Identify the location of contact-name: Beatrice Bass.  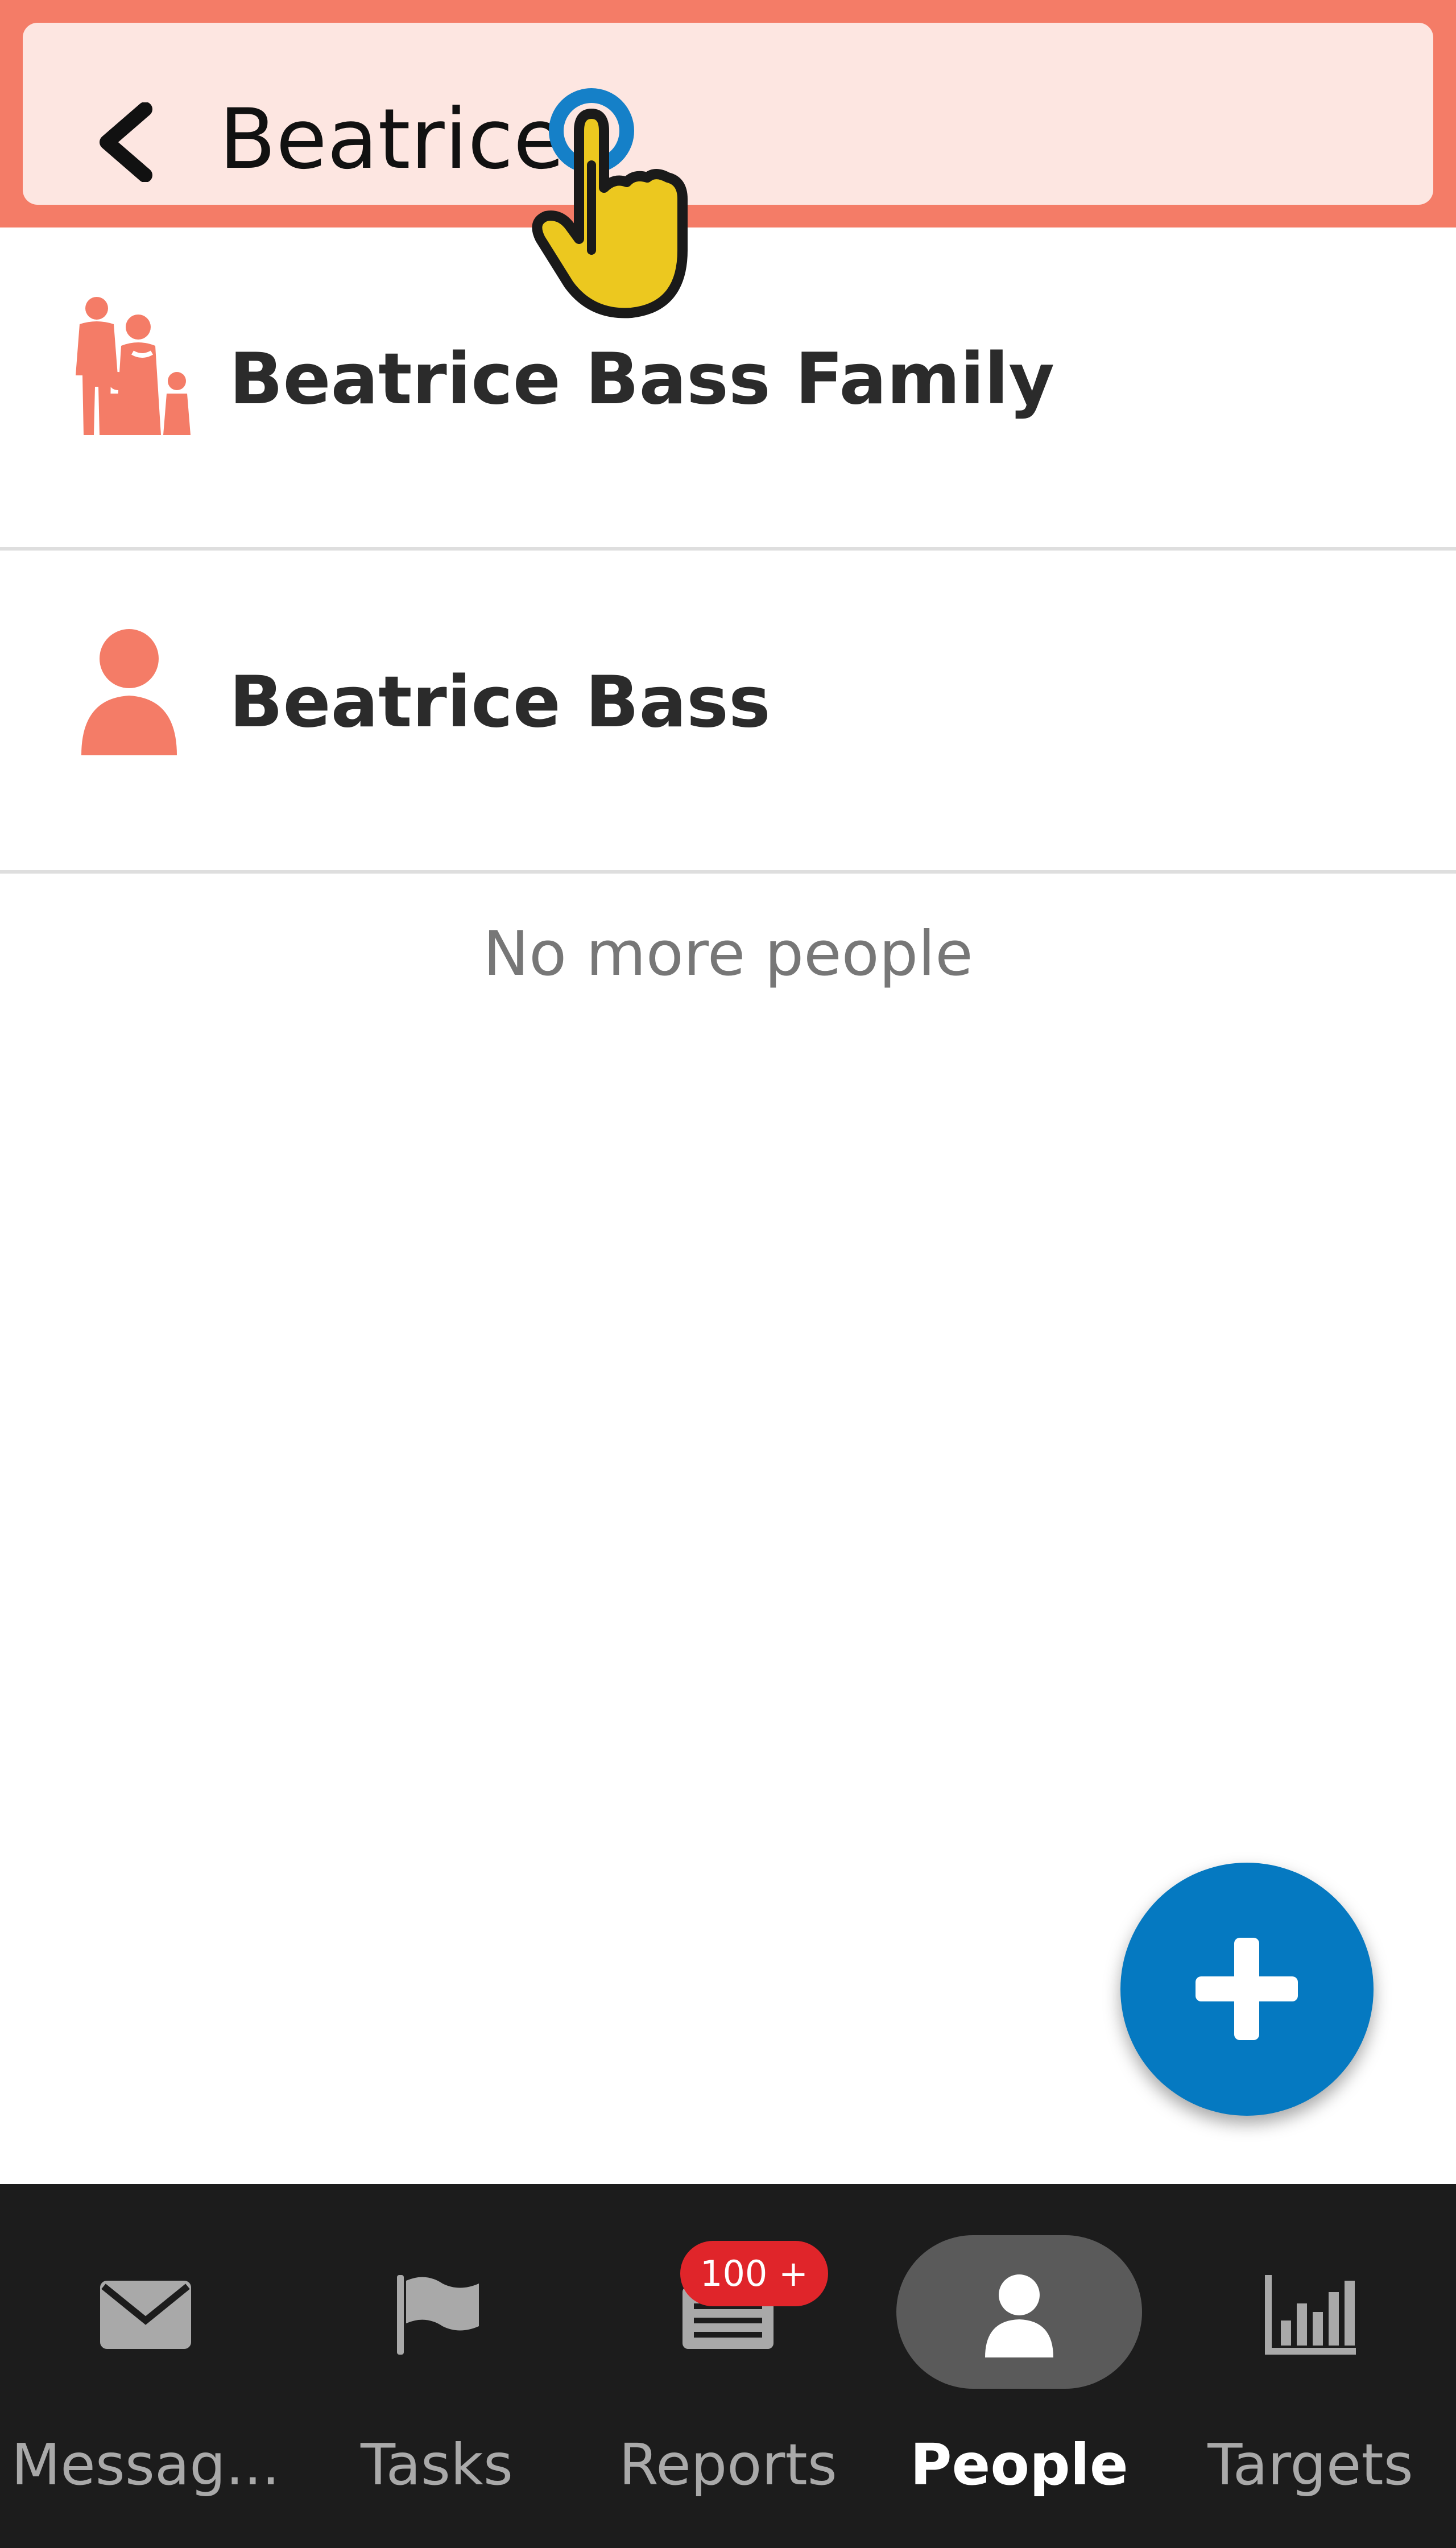
(500, 702).